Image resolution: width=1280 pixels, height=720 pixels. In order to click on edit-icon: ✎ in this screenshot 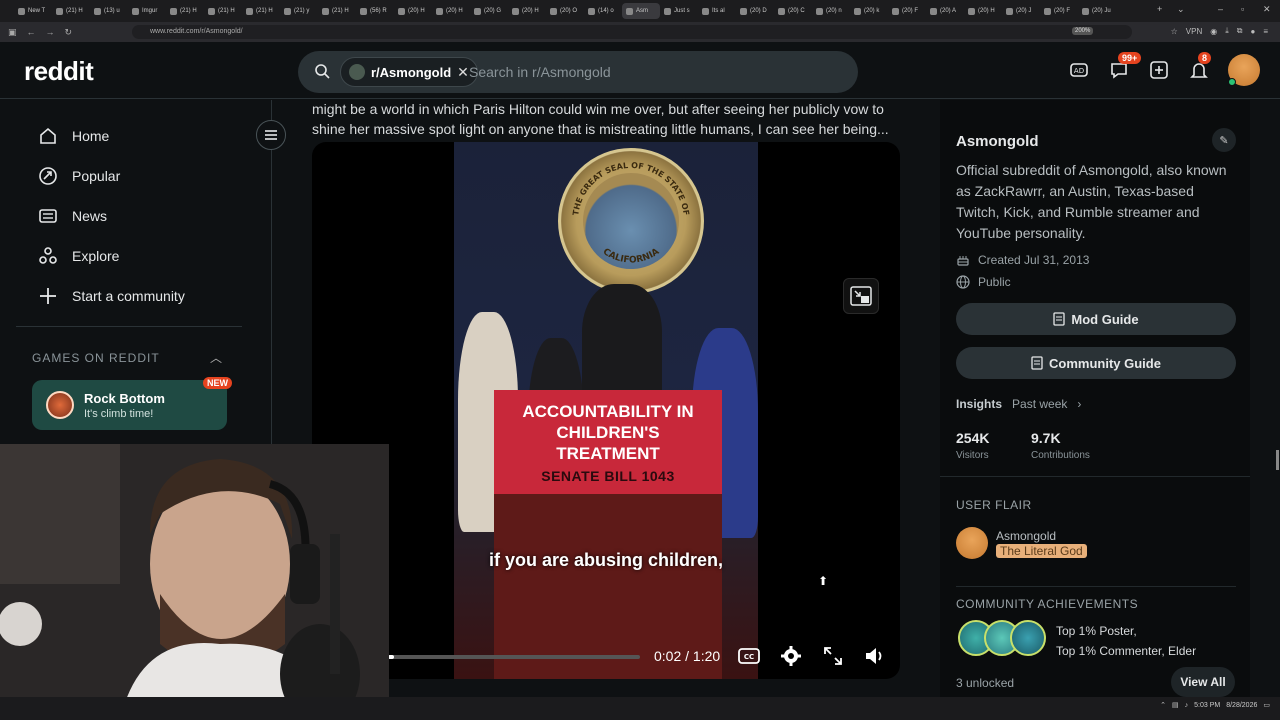, I will do `click(1224, 140)`.